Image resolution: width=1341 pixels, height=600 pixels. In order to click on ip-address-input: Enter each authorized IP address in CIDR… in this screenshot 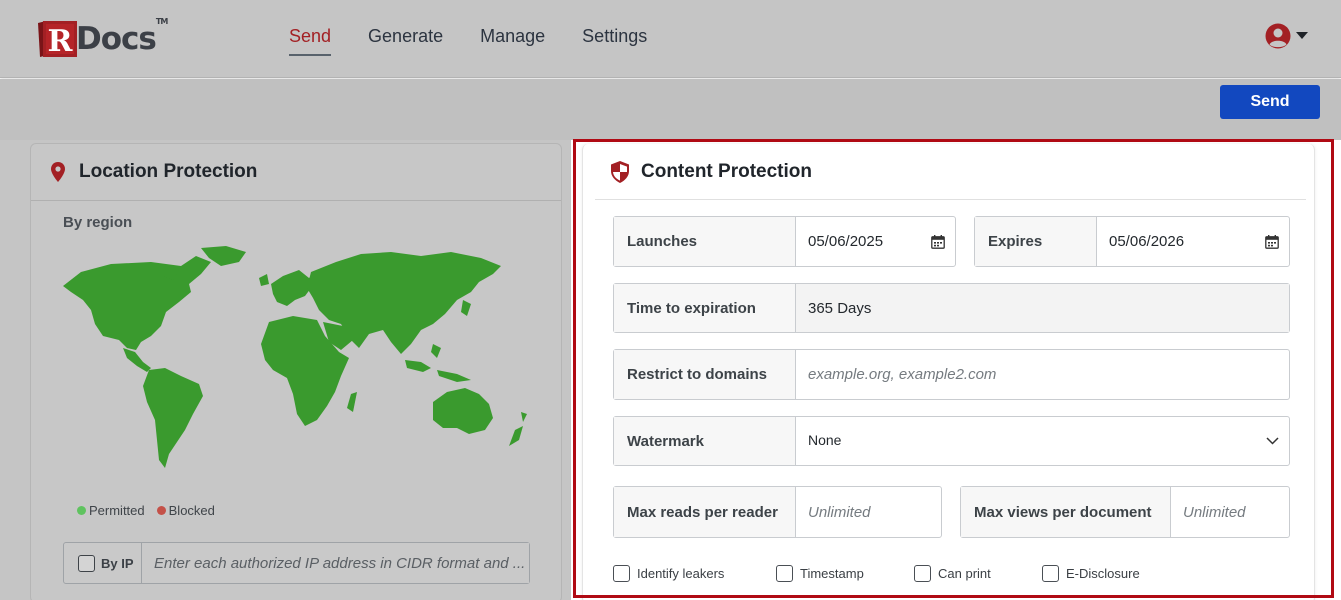, I will do `click(335, 563)`.